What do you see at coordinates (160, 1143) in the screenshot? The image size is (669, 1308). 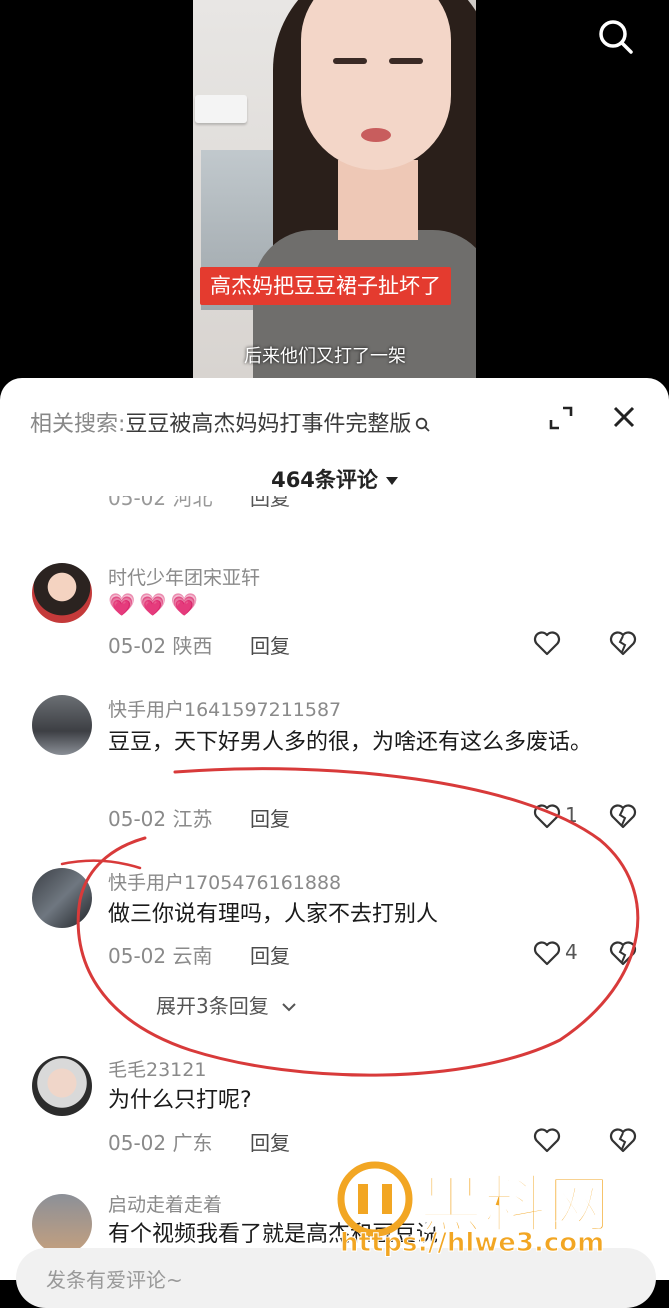 I see `comment-meta: 05-02 广东` at bounding box center [160, 1143].